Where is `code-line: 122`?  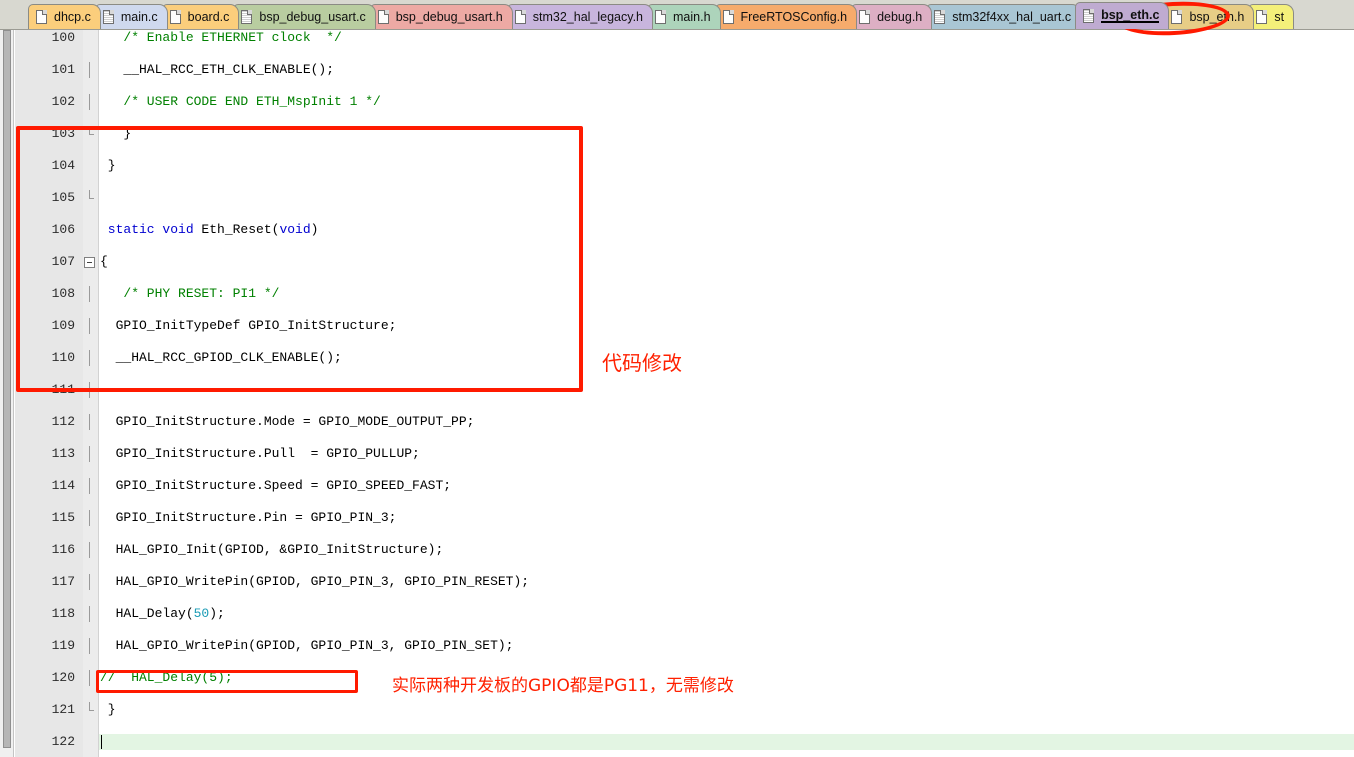
code-line: 122 is located at coordinates (677, 742).